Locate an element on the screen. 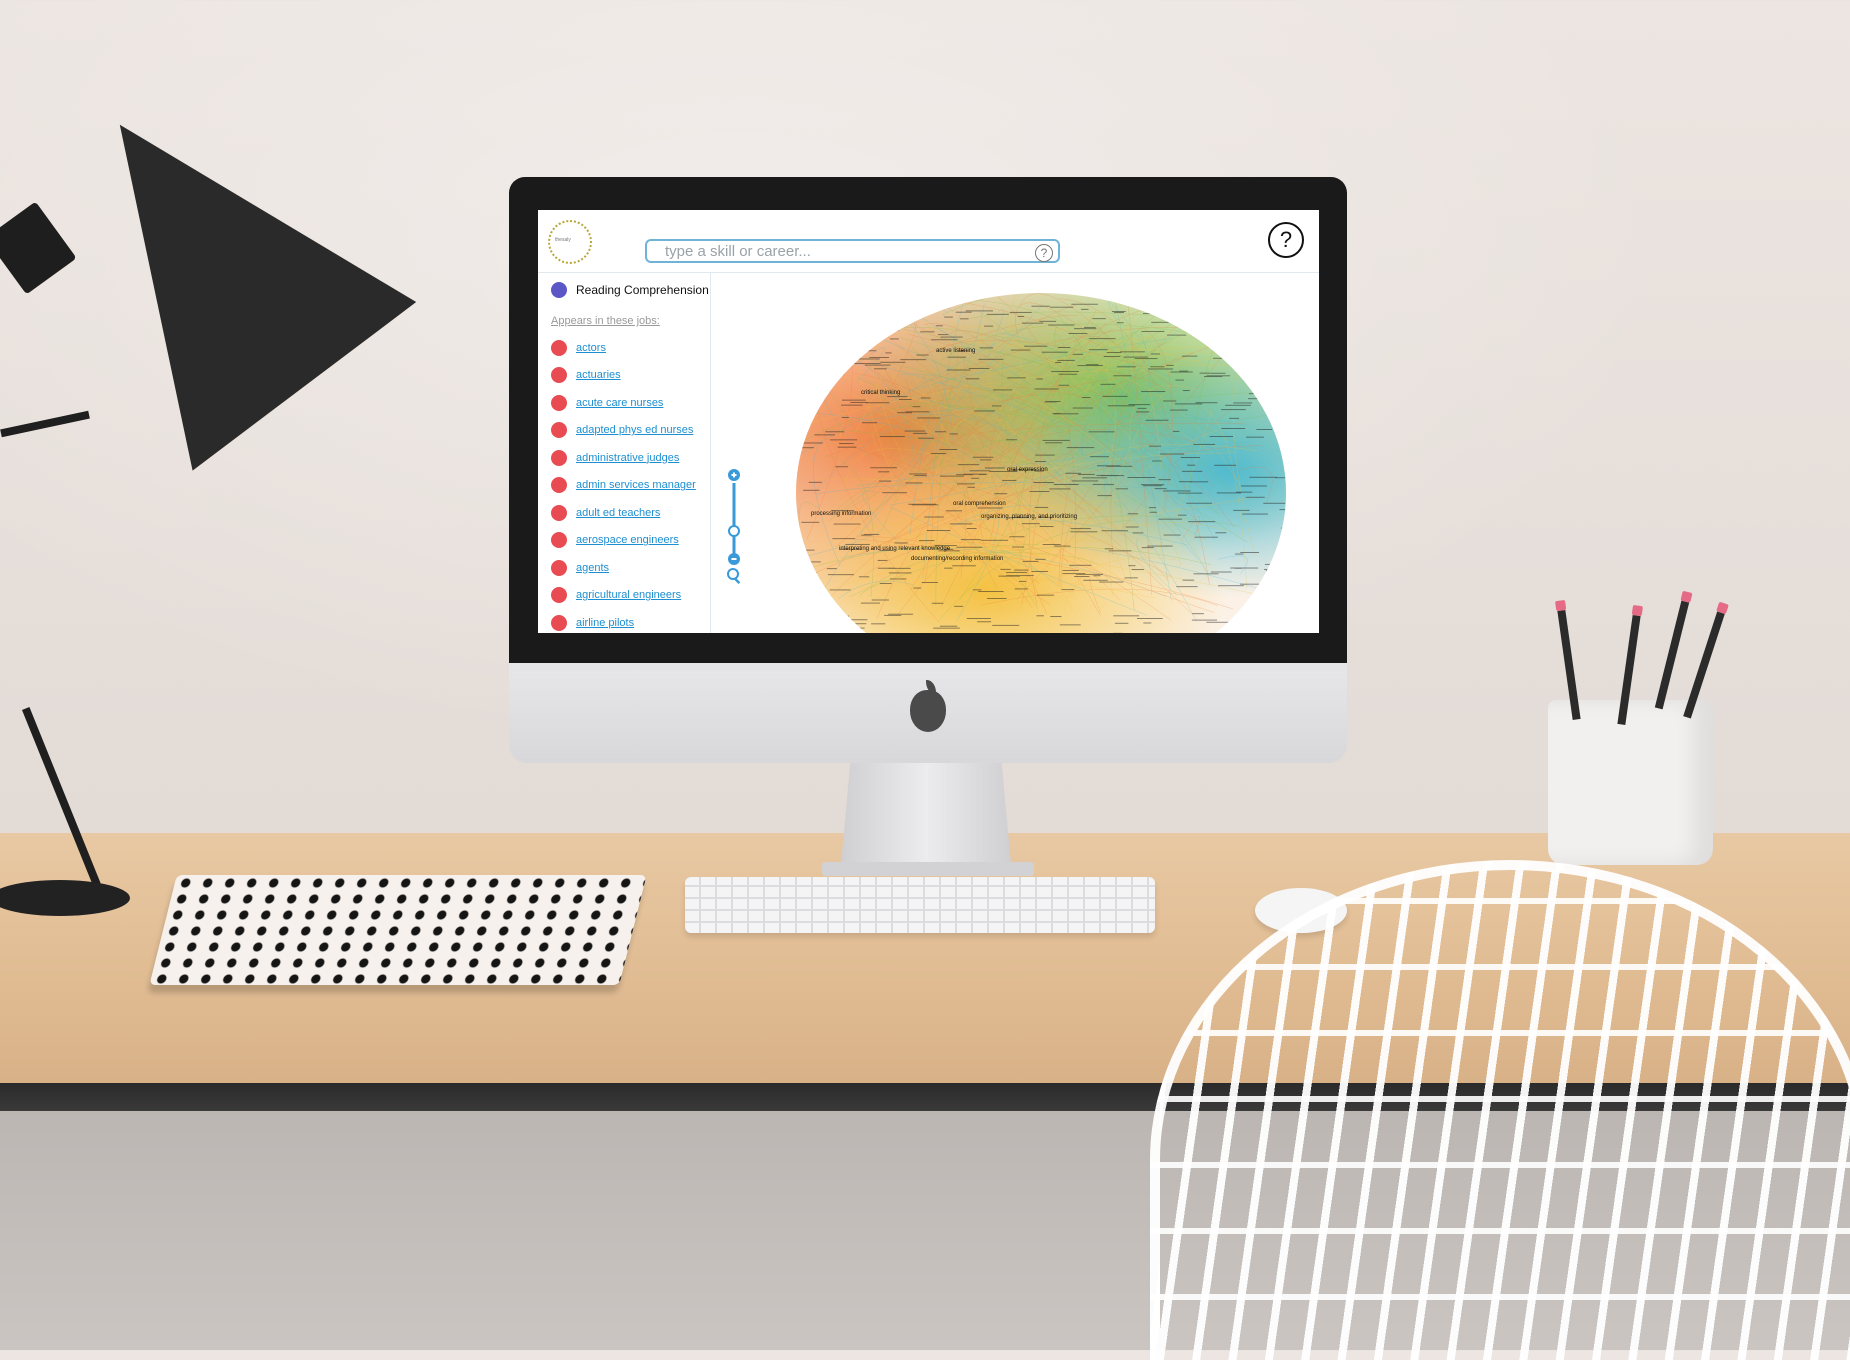  zoom-controls is located at coordinates (734, 536).